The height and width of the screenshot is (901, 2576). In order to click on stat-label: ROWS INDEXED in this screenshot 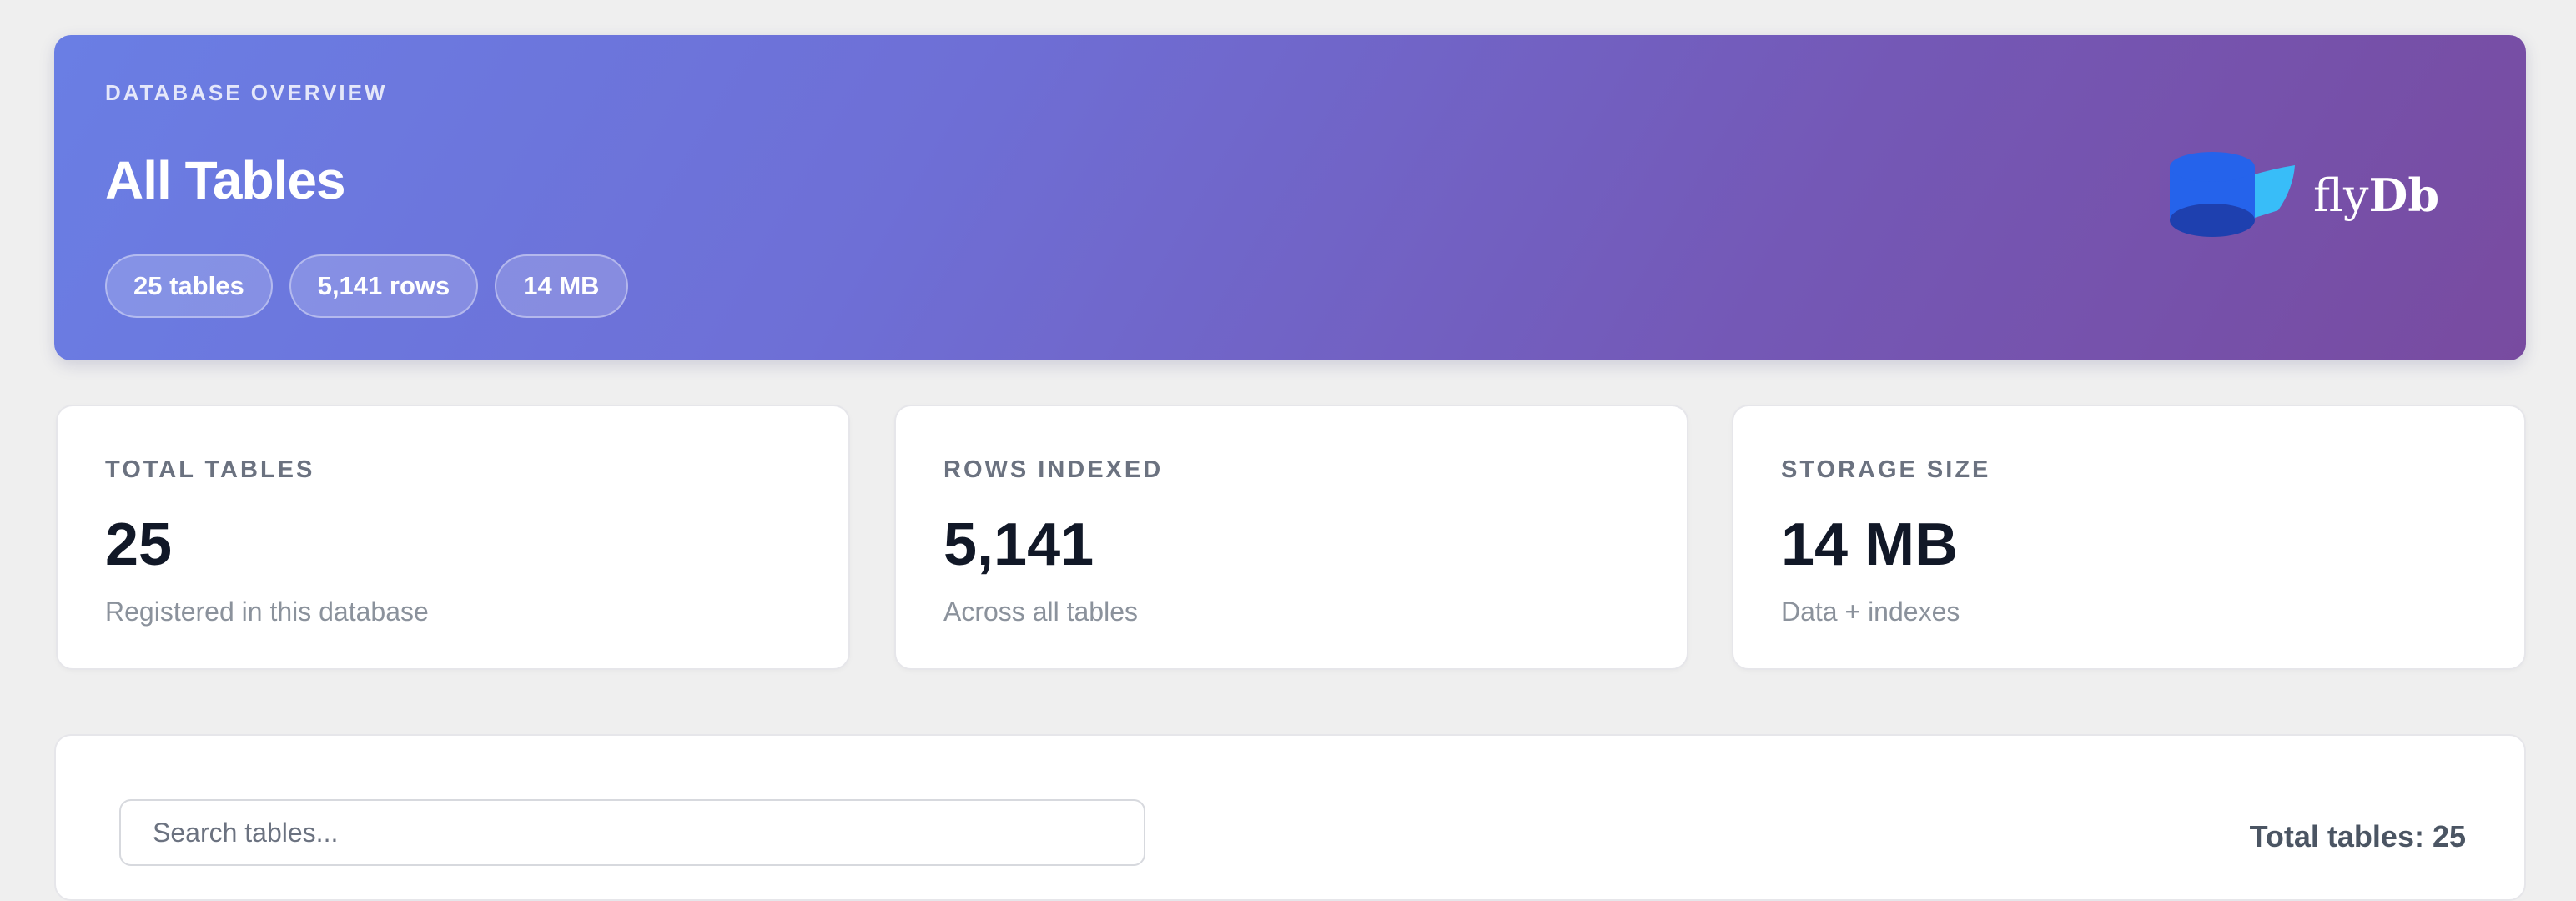, I will do `click(1053, 470)`.